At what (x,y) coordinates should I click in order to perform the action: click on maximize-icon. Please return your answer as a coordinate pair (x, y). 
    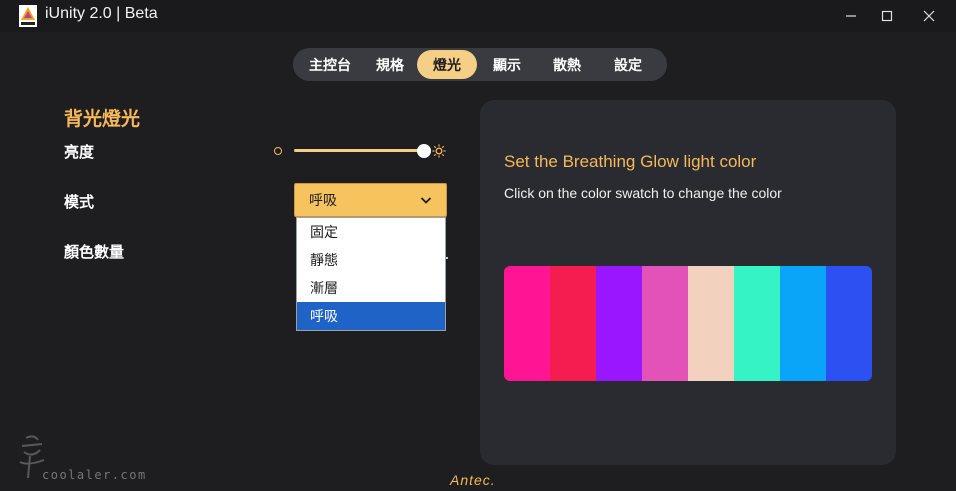
    Looking at the image, I should click on (887, 16).